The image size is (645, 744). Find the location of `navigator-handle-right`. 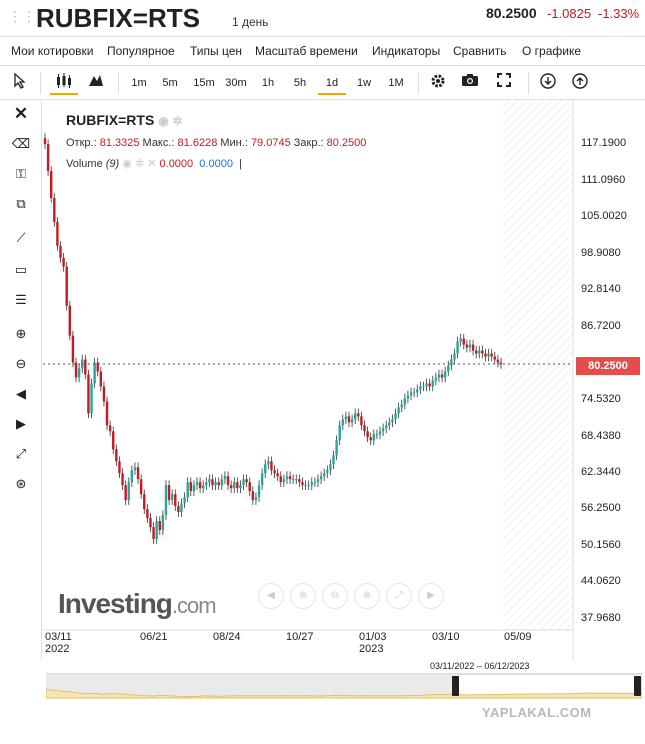

navigator-handle-right is located at coordinates (637, 686).